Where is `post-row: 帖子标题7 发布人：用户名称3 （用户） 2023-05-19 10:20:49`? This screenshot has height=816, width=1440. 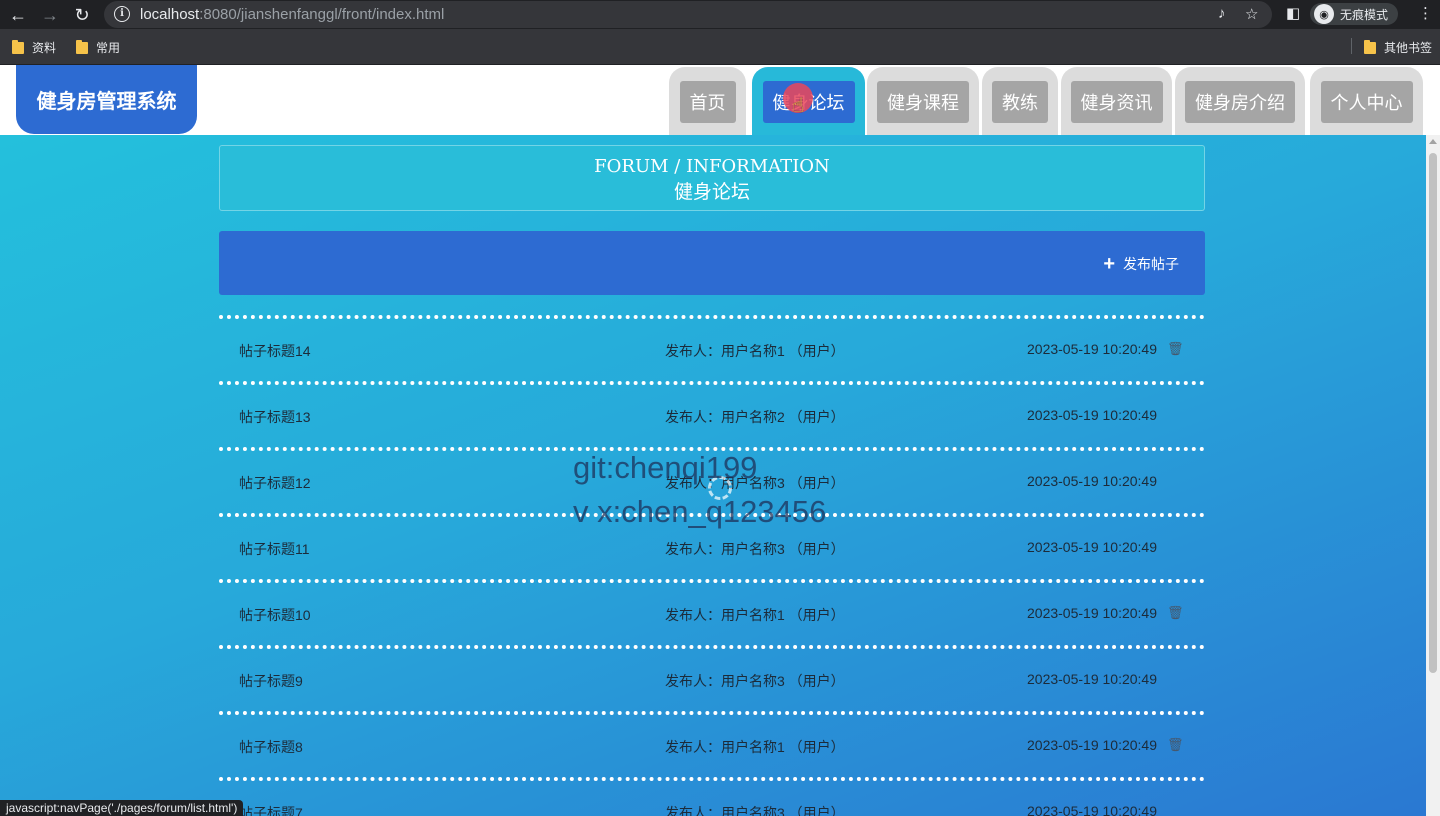
post-row: 帖子标题7 发布人：用户名称3 （用户） 2023-05-19 10:20:49 is located at coordinates (712, 796).